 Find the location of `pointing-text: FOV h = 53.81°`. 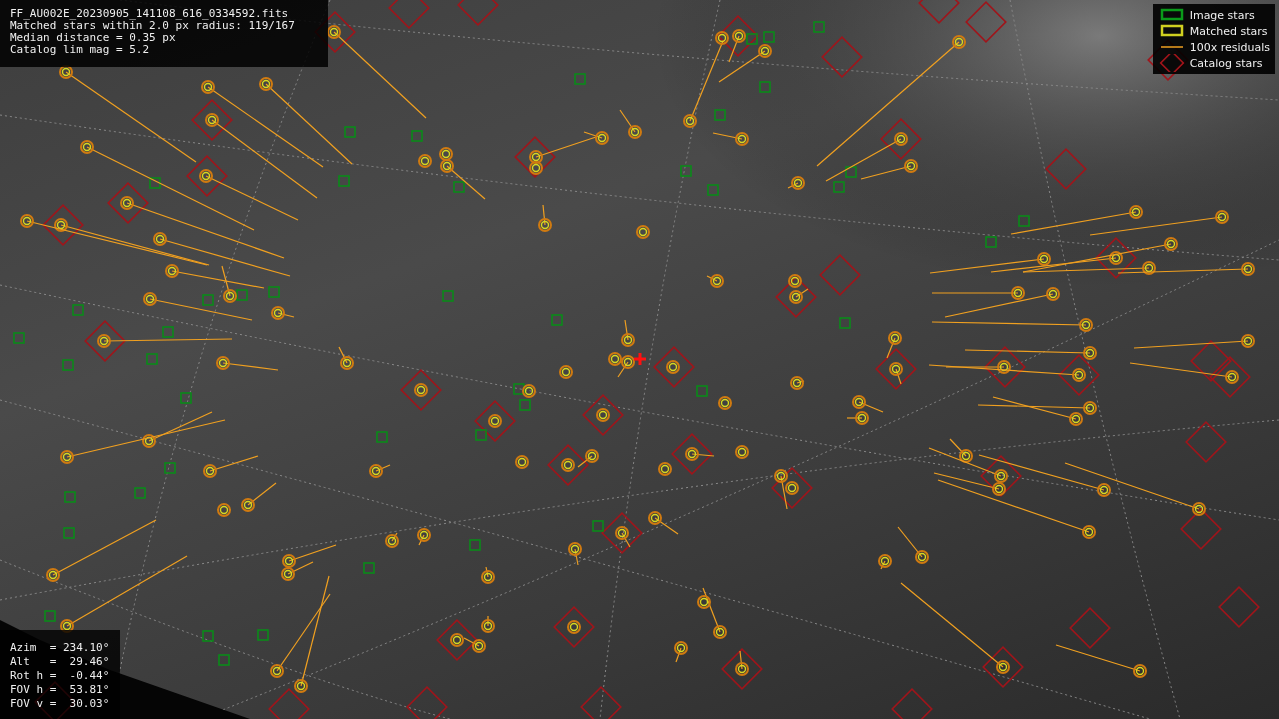

pointing-text: FOV h = 53.81° is located at coordinates (60, 690).